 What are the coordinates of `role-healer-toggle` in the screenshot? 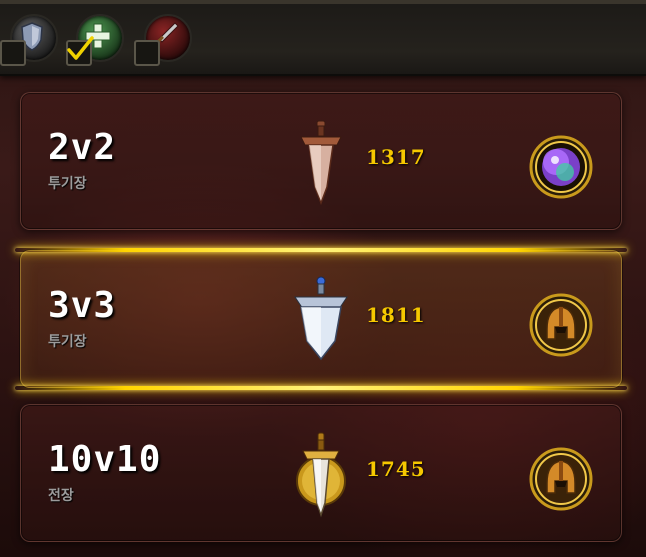 It's located at (95, 39).